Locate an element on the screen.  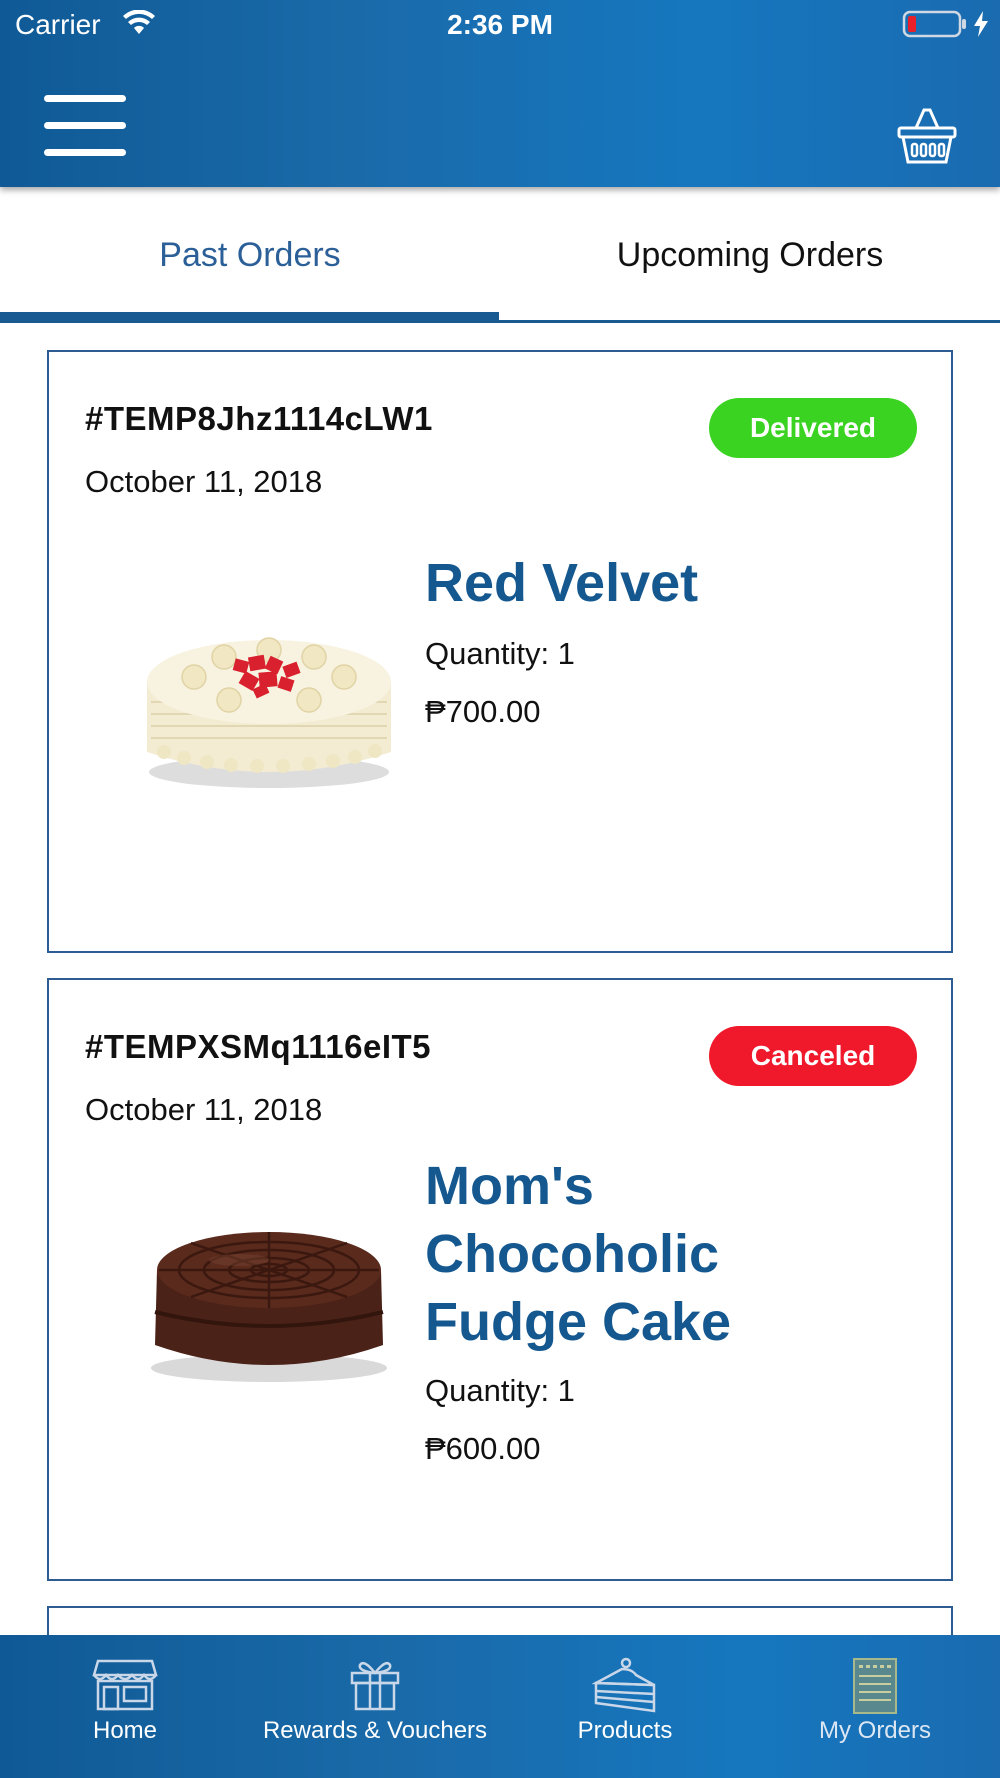
nav-my-orders-label: My Orders is located at coordinates (874, 1730).